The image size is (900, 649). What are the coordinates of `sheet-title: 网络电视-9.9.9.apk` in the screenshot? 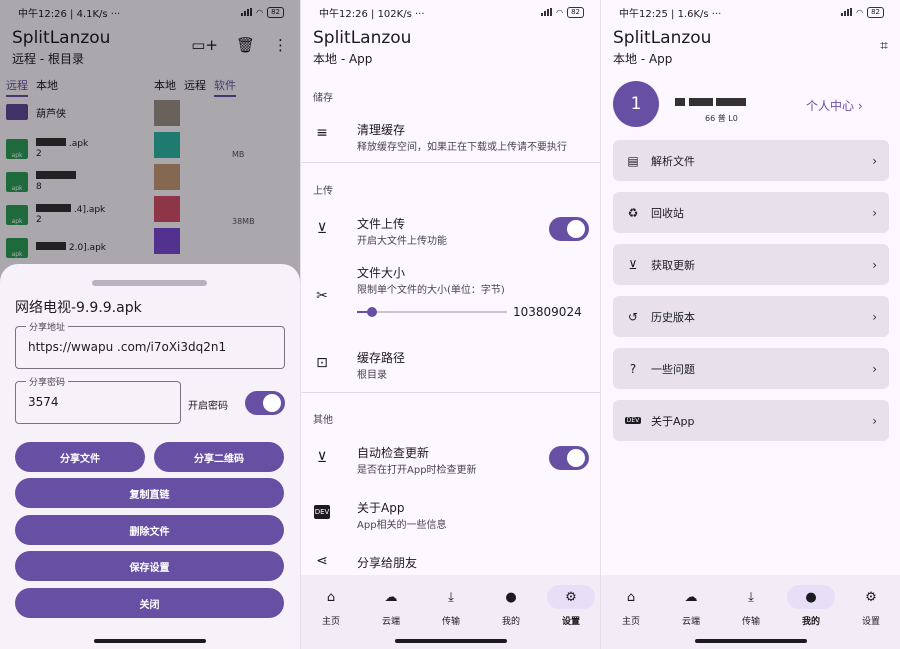 It's located at (78, 308).